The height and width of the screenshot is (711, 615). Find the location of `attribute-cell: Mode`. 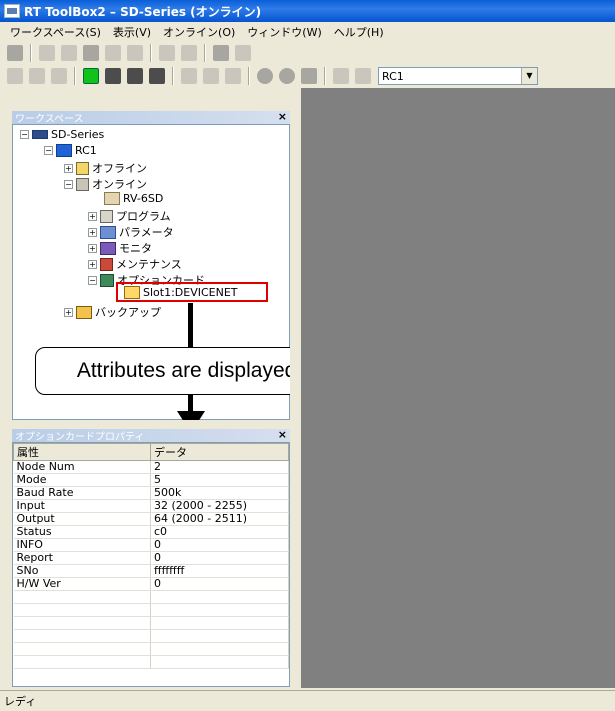

attribute-cell: Mode is located at coordinates (82, 480).